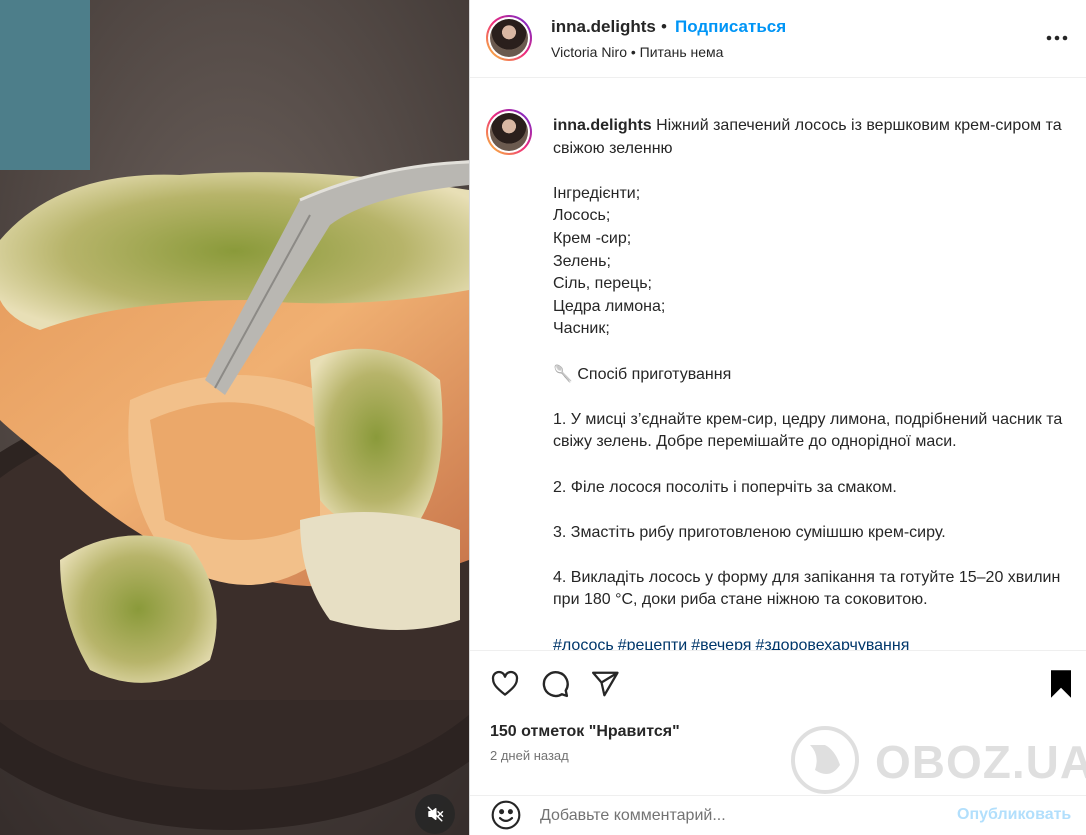 This screenshot has height=835, width=1086. Describe the element at coordinates (609, 306) in the screenshot. I see `ingredient-item: Цедра лимона;` at that location.